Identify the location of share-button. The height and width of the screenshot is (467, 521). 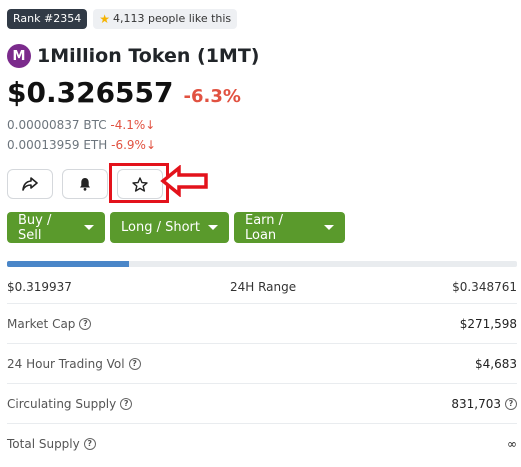
(30, 184).